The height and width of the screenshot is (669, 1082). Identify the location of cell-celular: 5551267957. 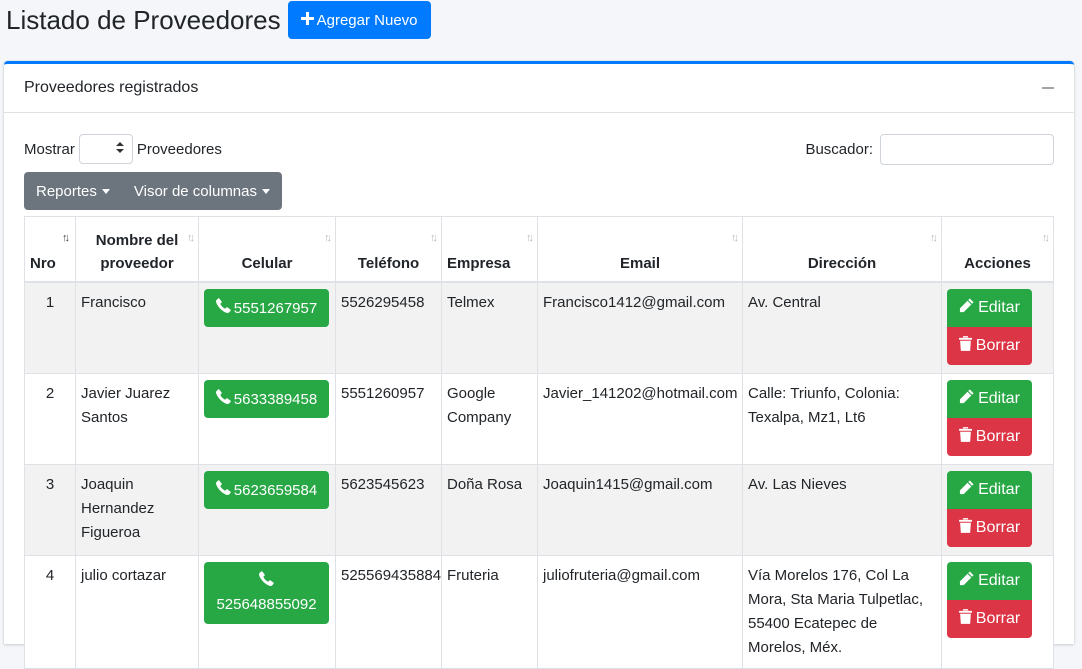
(267, 327).